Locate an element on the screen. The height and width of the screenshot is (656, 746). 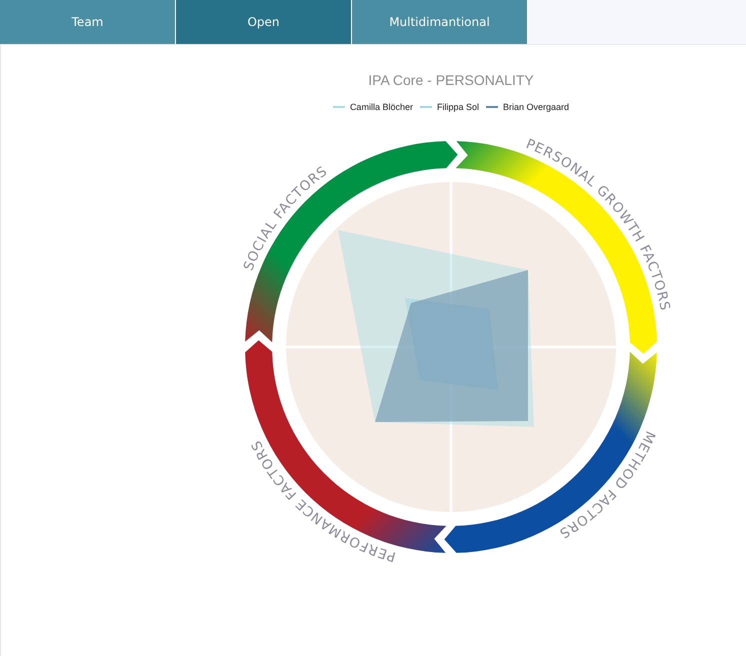
chart-title: IPA Core - PERSONALITY is located at coordinates (451, 80).